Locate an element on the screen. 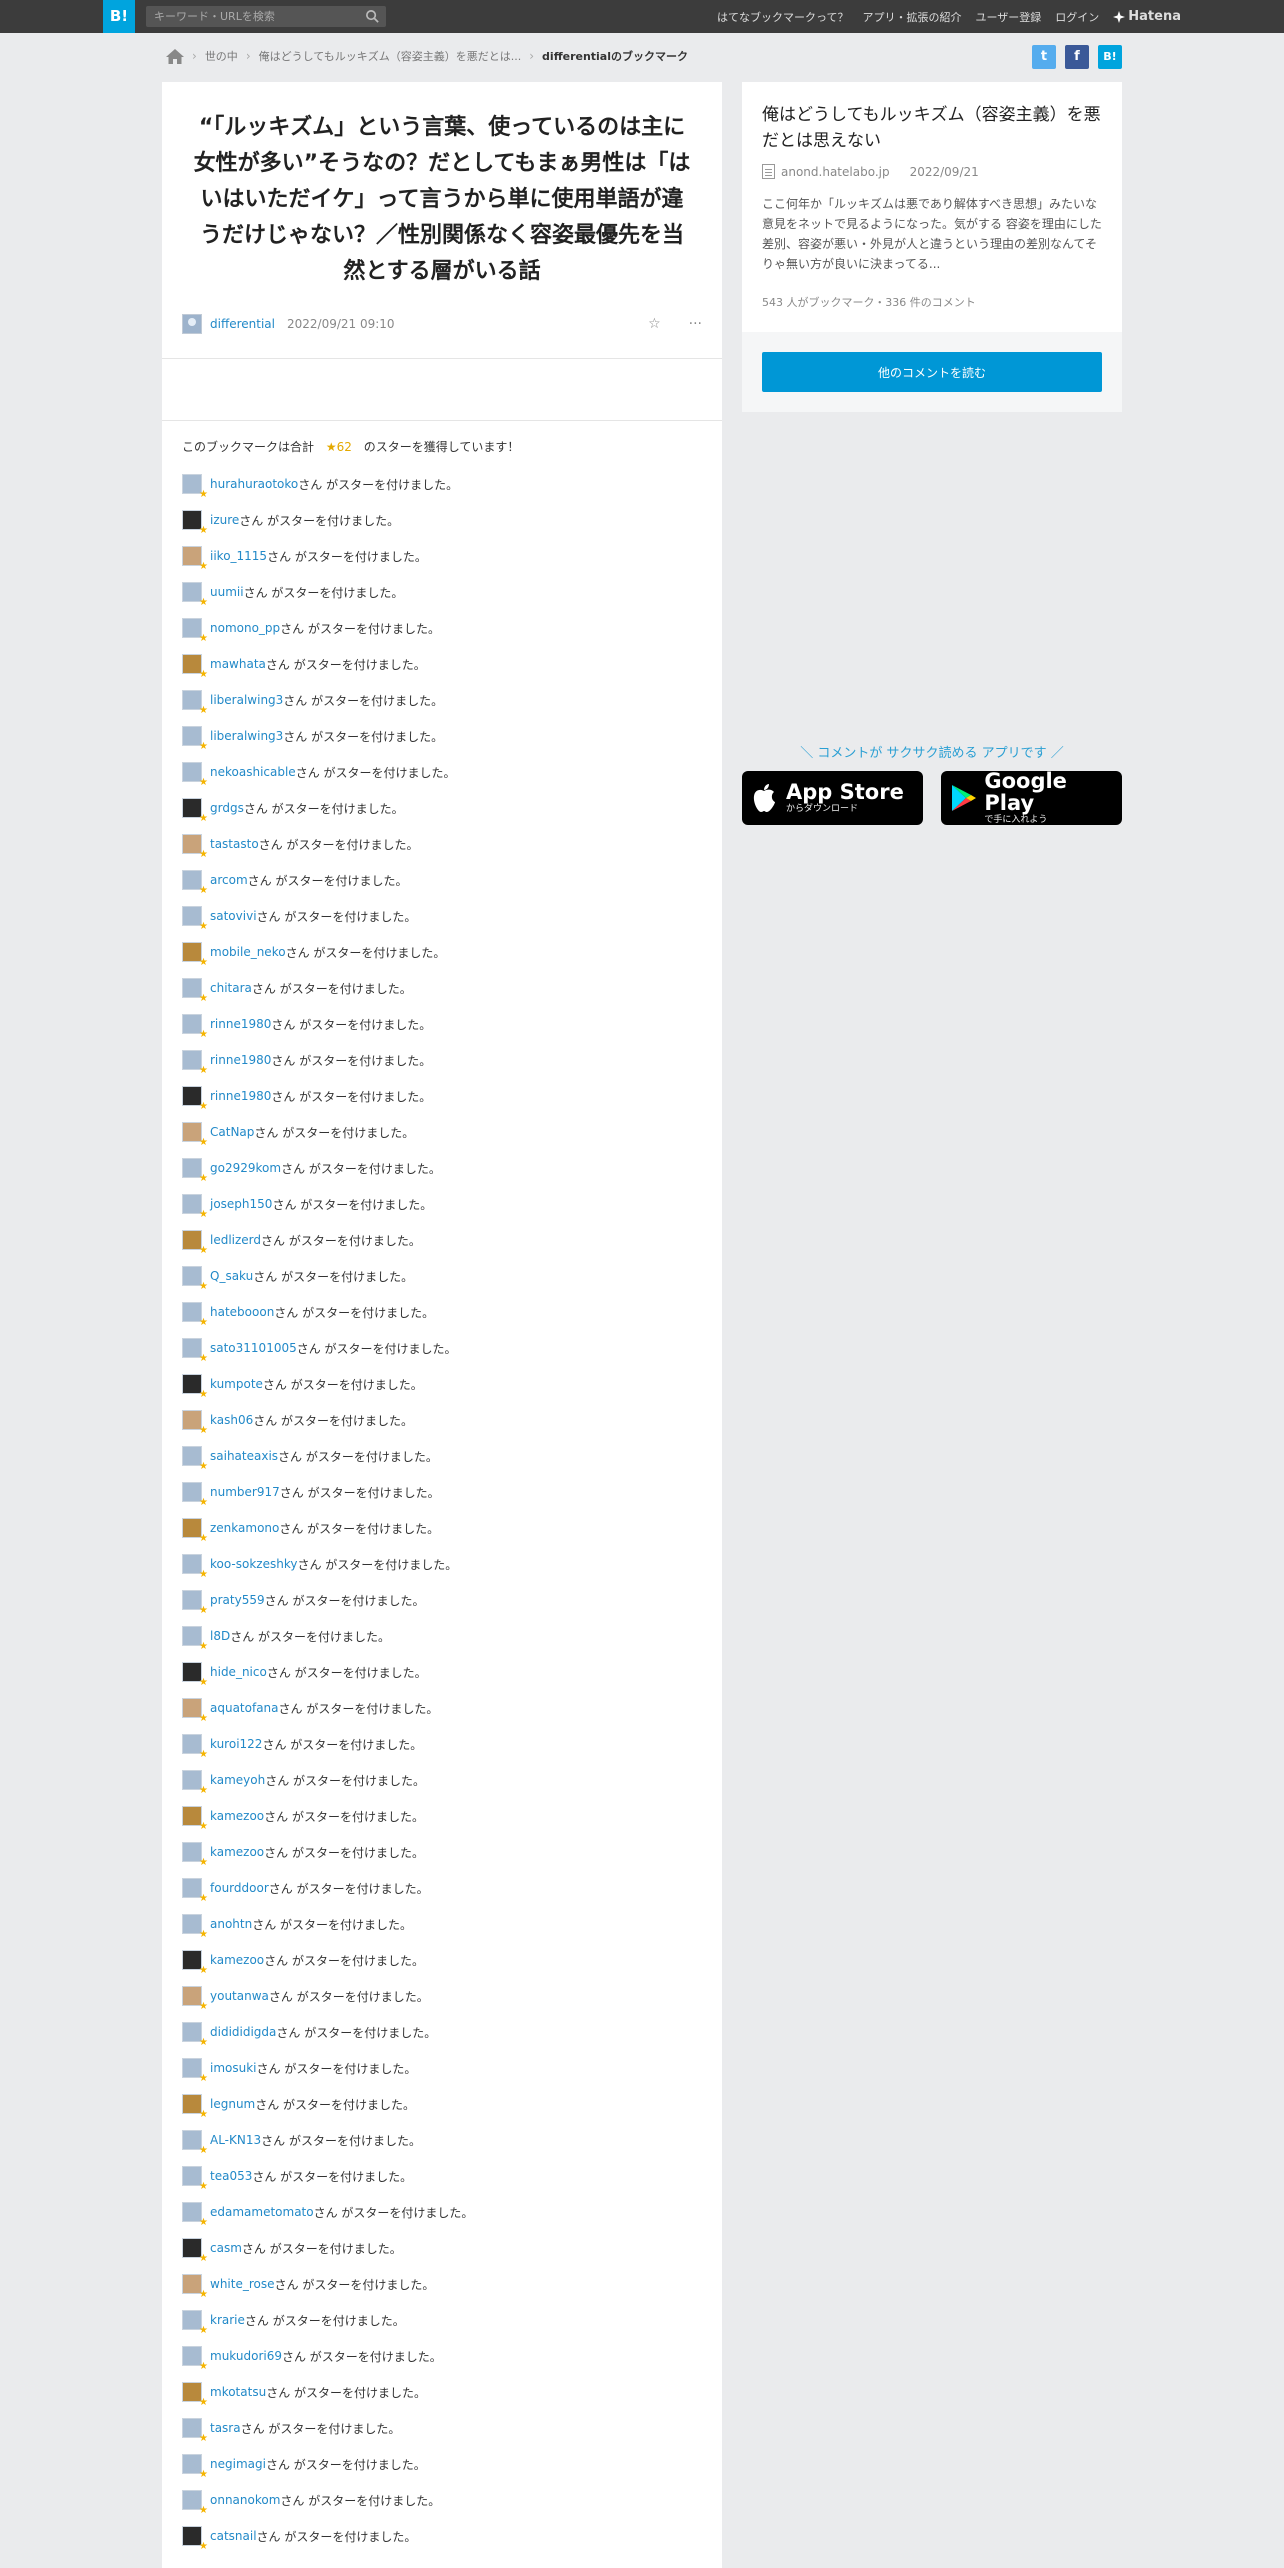 This screenshot has height=2568, width=1284. star-count: ★62 is located at coordinates (339, 447).